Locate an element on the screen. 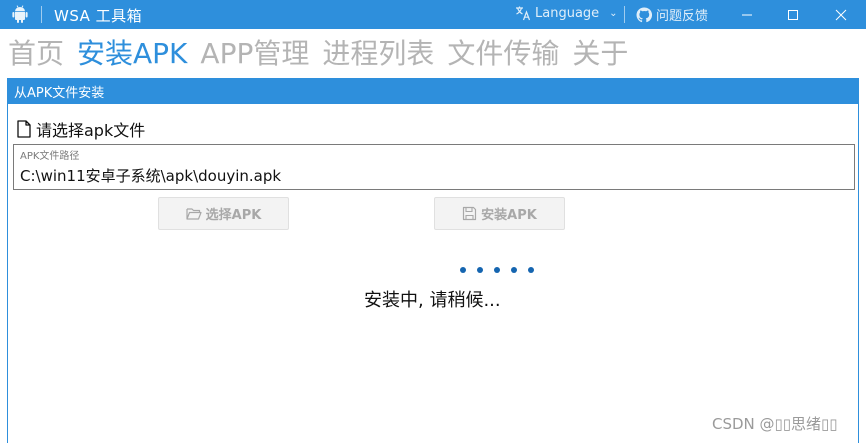  prompt-label: 请选择apk文件 is located at coordinates (91, 130).